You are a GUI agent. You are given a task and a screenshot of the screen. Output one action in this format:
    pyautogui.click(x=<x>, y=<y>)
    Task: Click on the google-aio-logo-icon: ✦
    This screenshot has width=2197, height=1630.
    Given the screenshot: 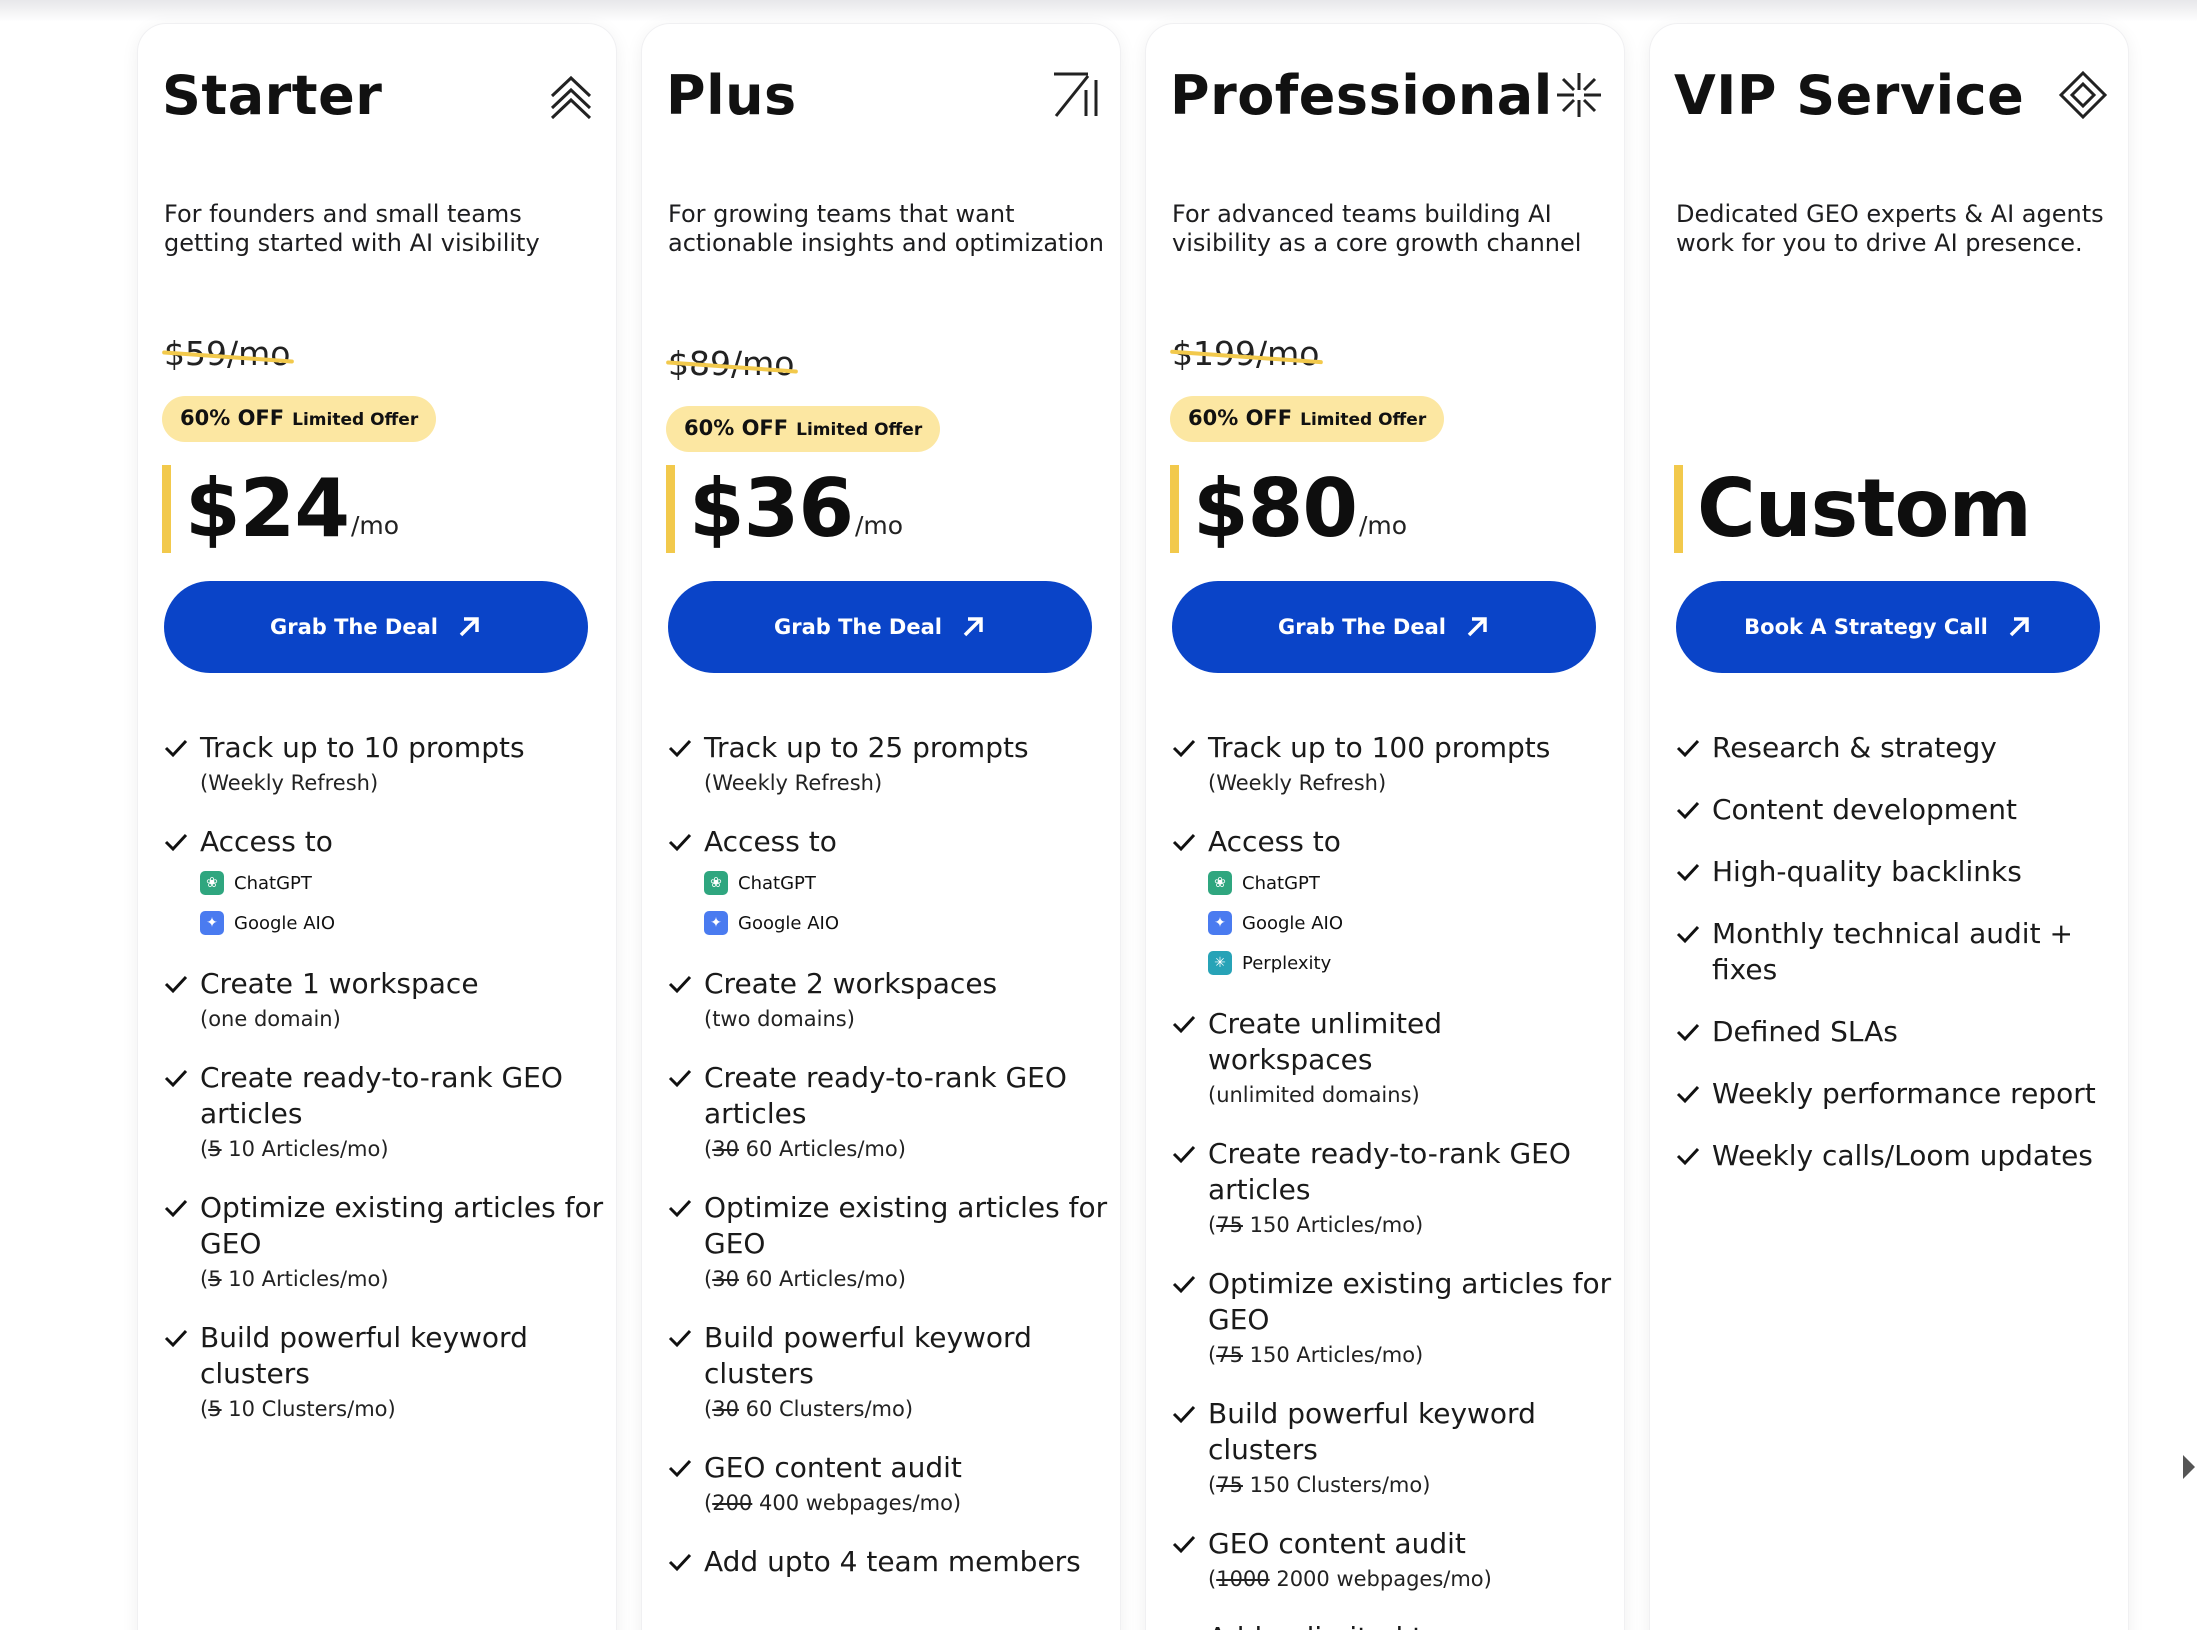 What is the action you would take?
    pyautogui.click(x=716, y=923)
    